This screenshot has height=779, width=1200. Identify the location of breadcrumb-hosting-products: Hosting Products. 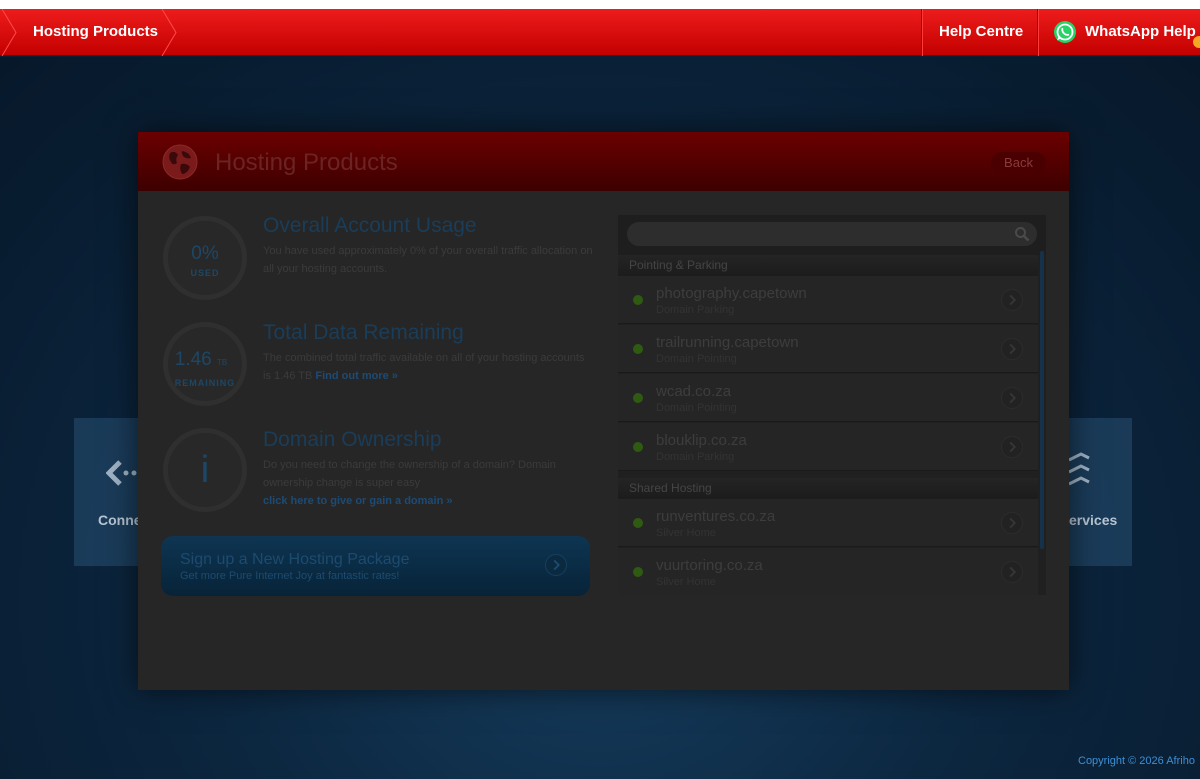
(95, 31).